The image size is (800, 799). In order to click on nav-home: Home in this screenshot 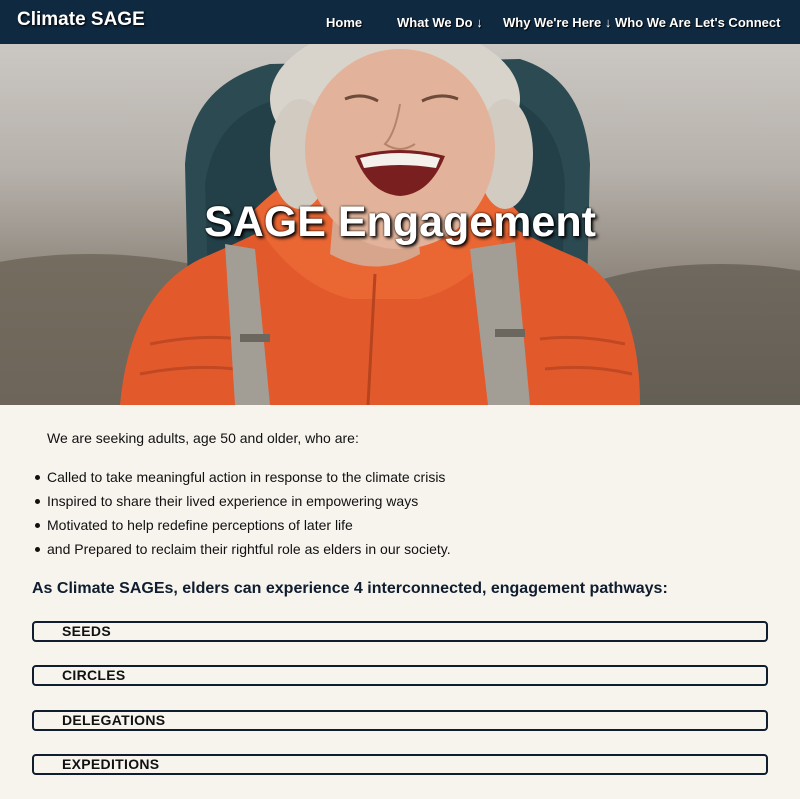, I will do `click(344, 22)`.